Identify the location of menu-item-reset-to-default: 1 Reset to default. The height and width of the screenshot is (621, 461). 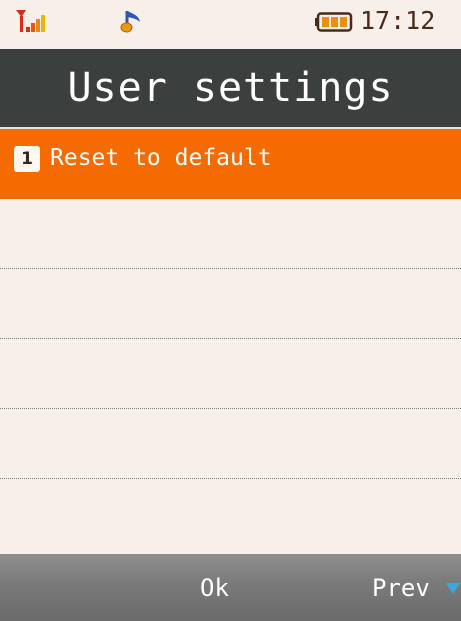
(230, 164).